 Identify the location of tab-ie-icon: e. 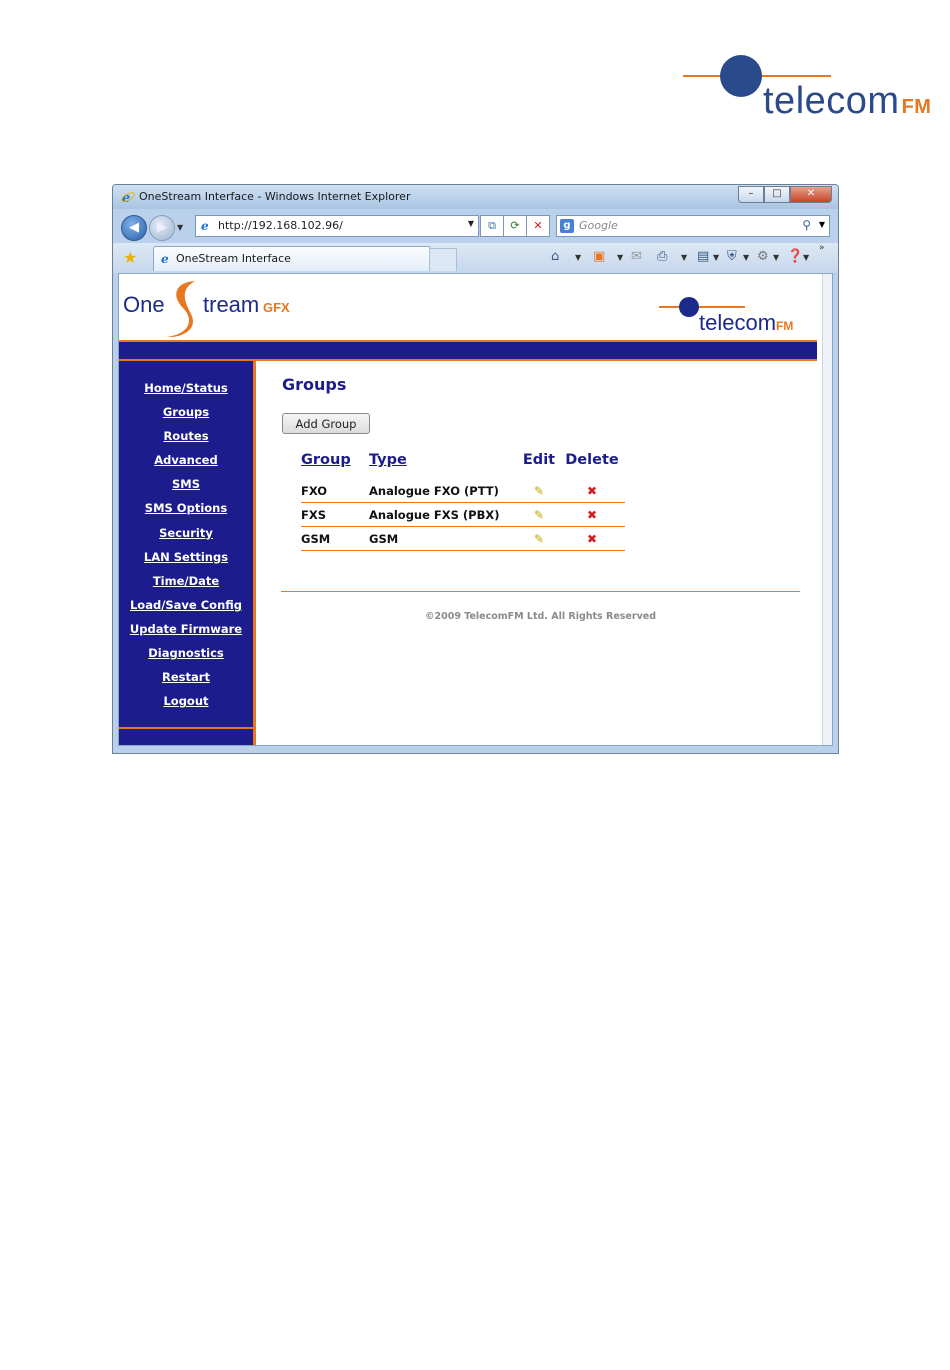
(165, 258).